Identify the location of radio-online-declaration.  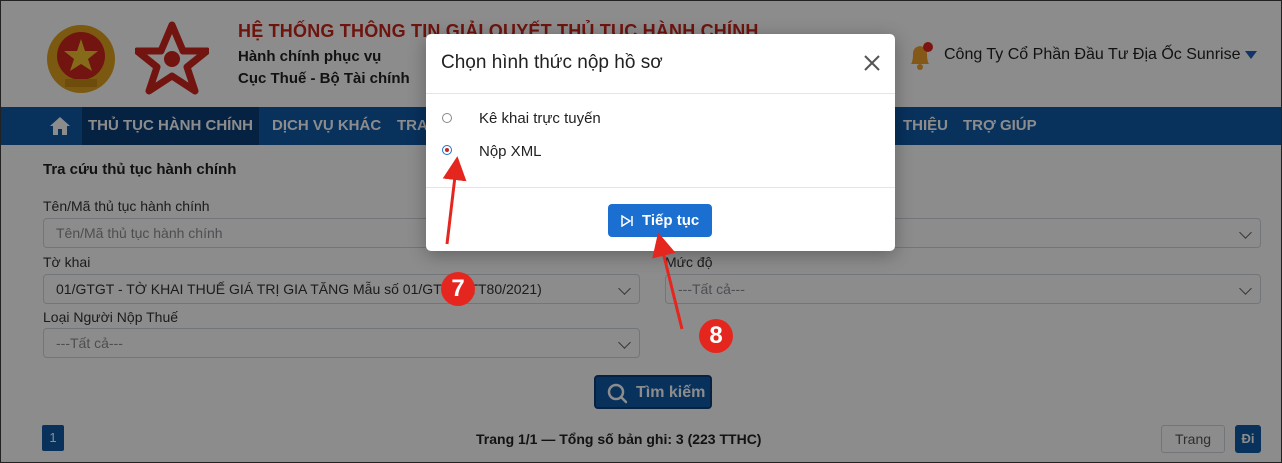
(447, 118).